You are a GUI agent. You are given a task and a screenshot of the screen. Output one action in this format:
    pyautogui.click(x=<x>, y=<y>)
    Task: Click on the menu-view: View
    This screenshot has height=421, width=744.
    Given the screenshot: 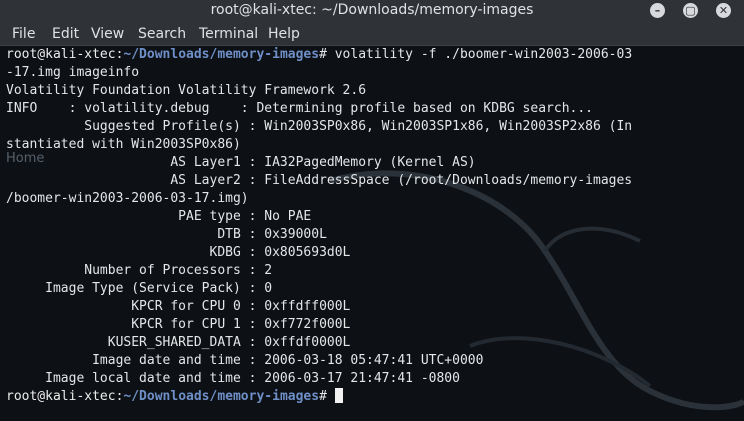 What is the action you would take?
    pyautogui.click(x=107, y=34)
    